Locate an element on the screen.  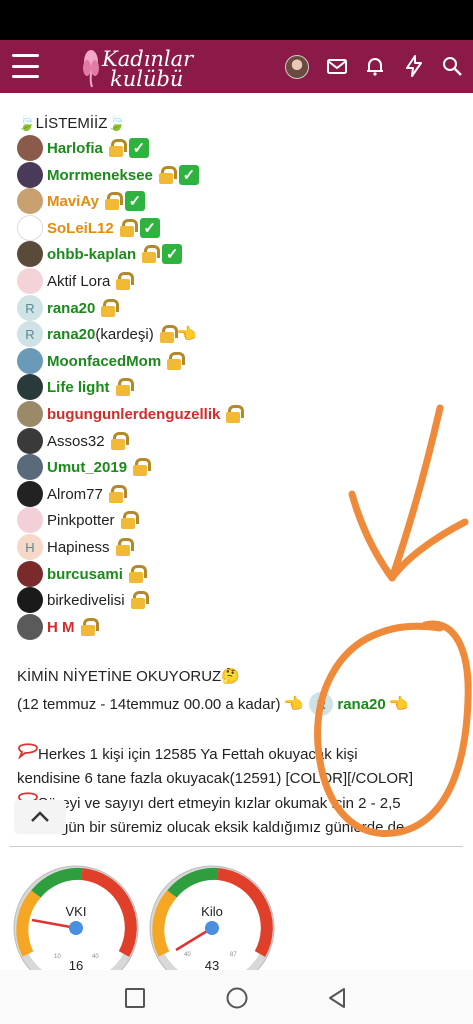
member-name-link: burcusami is located at coordinates (85, 574).